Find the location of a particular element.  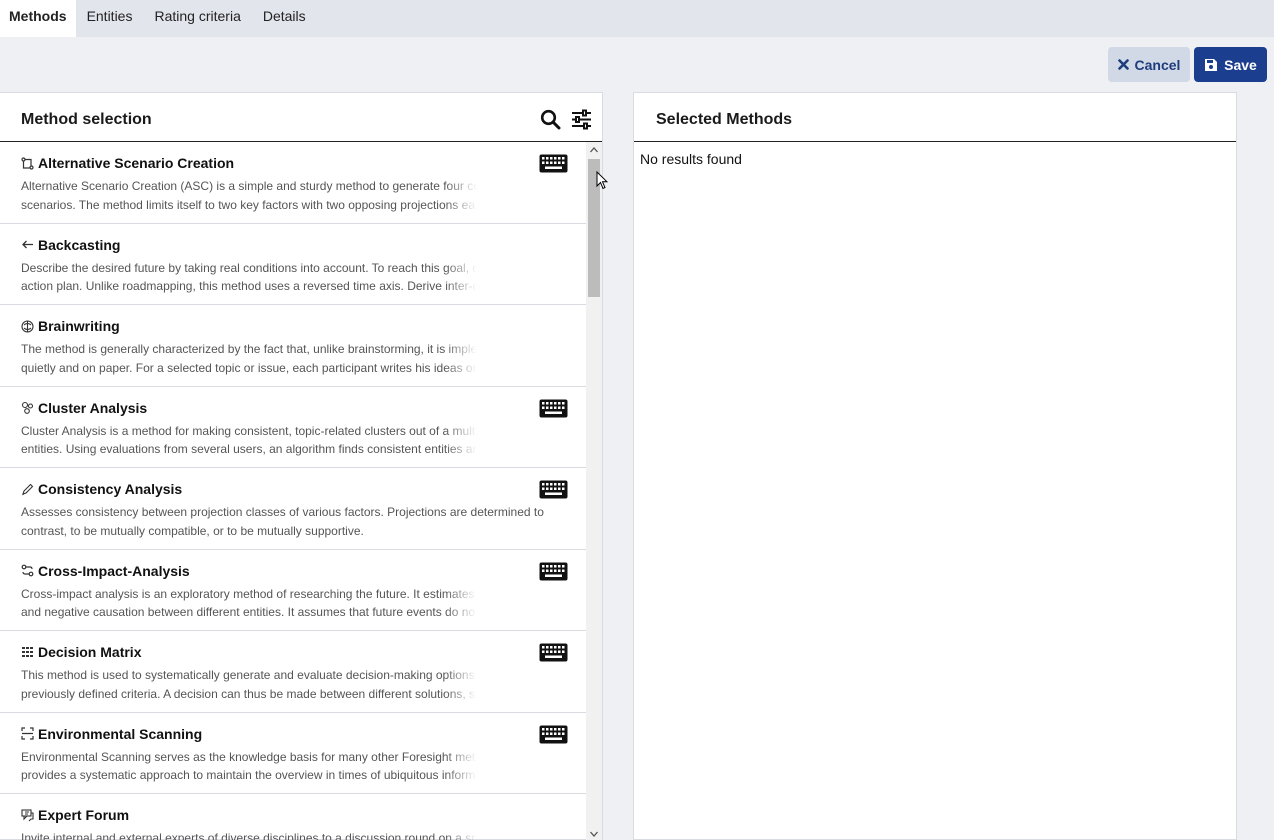

method-title: Decision Matrix is located at coordinates (90, 652).